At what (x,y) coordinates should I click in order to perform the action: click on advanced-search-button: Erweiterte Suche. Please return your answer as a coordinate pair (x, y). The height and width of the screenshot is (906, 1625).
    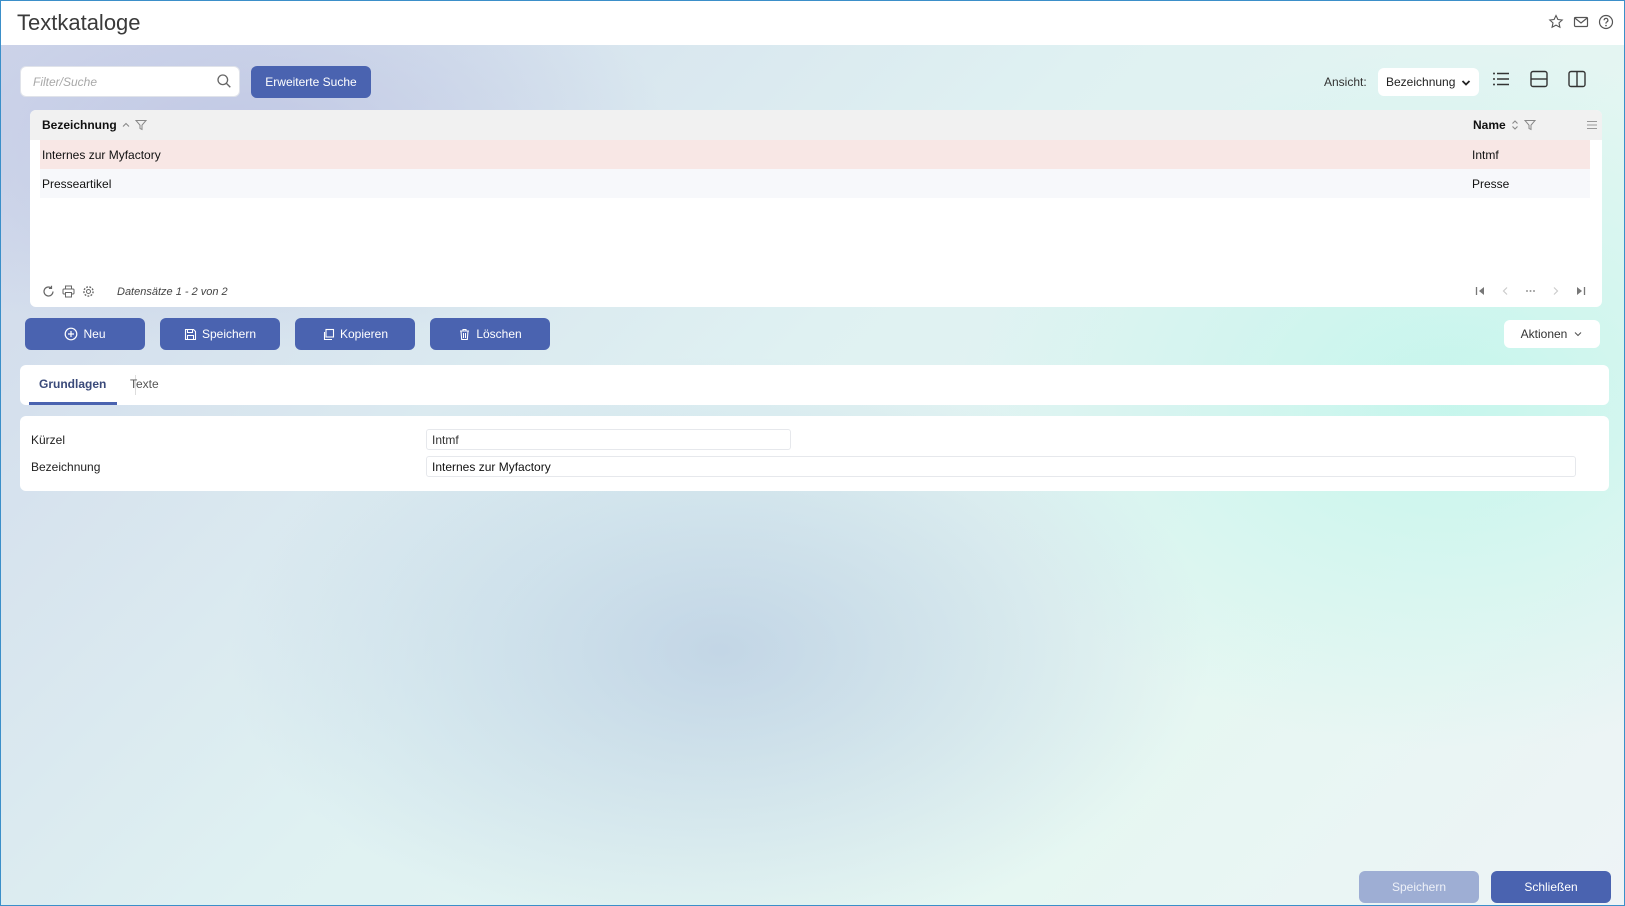
    Looking at the image, I should click on (311, 82).